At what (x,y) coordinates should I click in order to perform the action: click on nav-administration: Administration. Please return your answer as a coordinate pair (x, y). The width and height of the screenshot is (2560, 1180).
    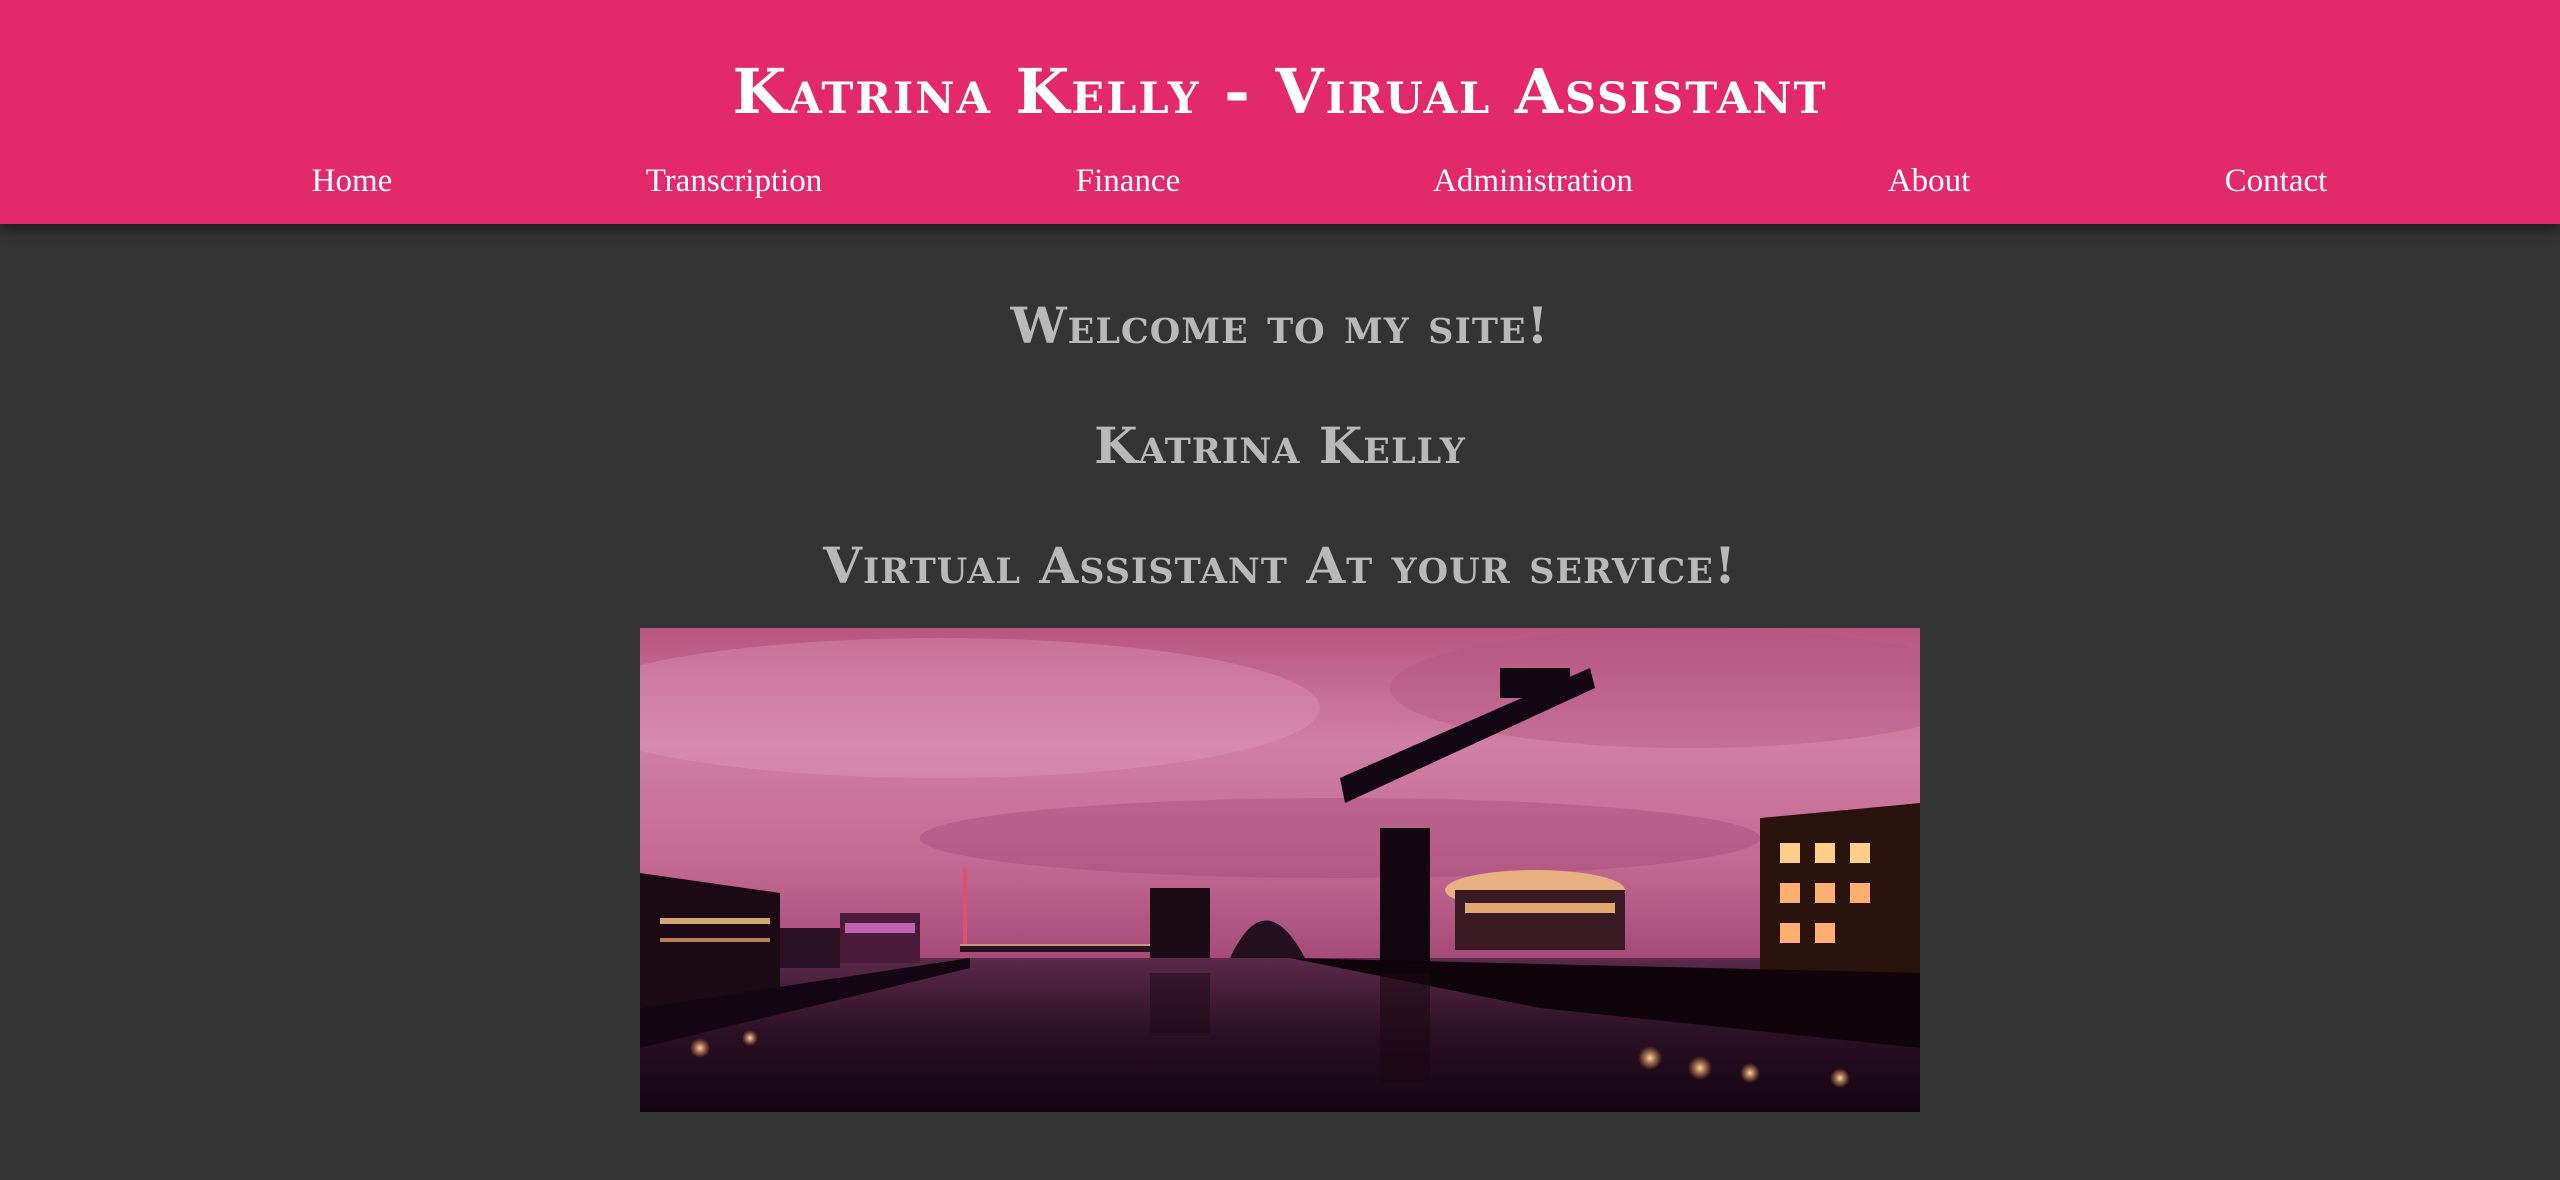
    Looking at the image, I should click on (1533, 181).